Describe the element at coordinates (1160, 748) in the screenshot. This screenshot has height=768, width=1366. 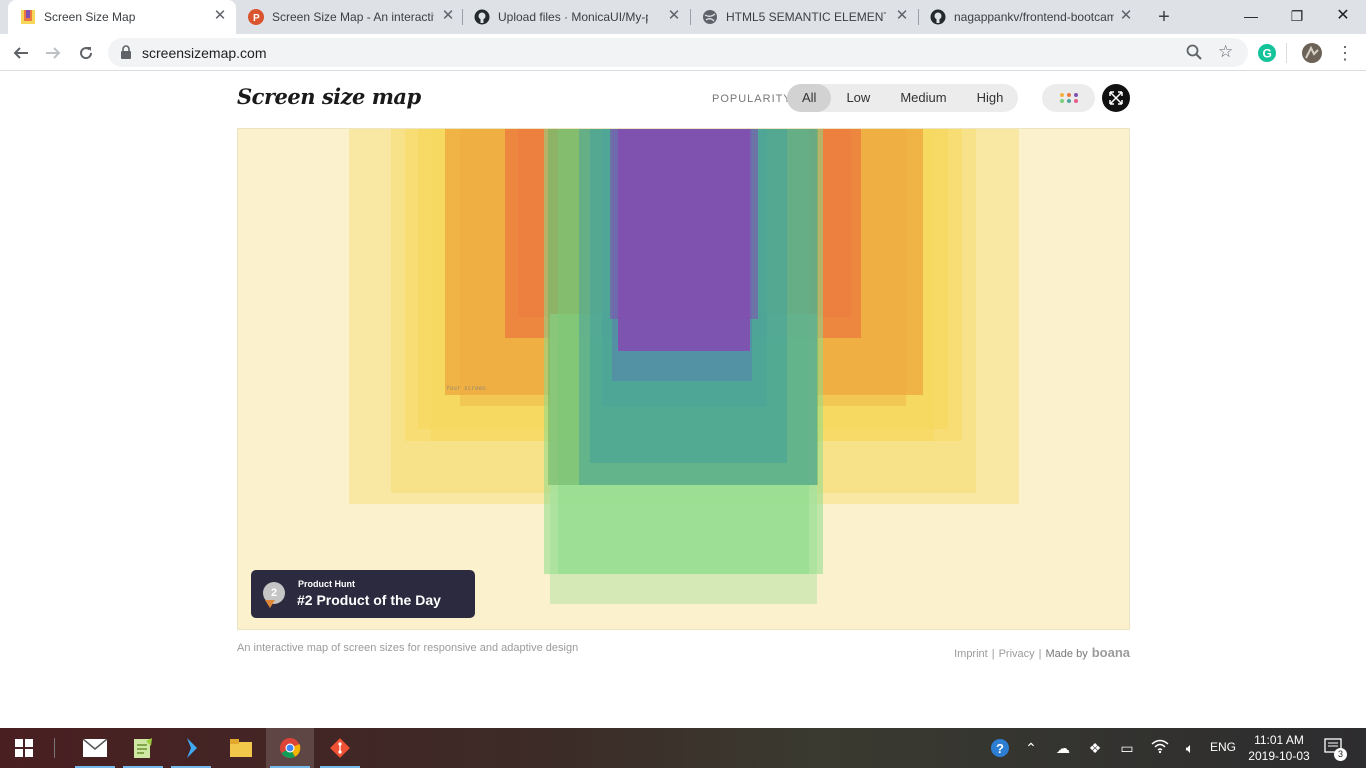
I see `wifi-icon` at that location.